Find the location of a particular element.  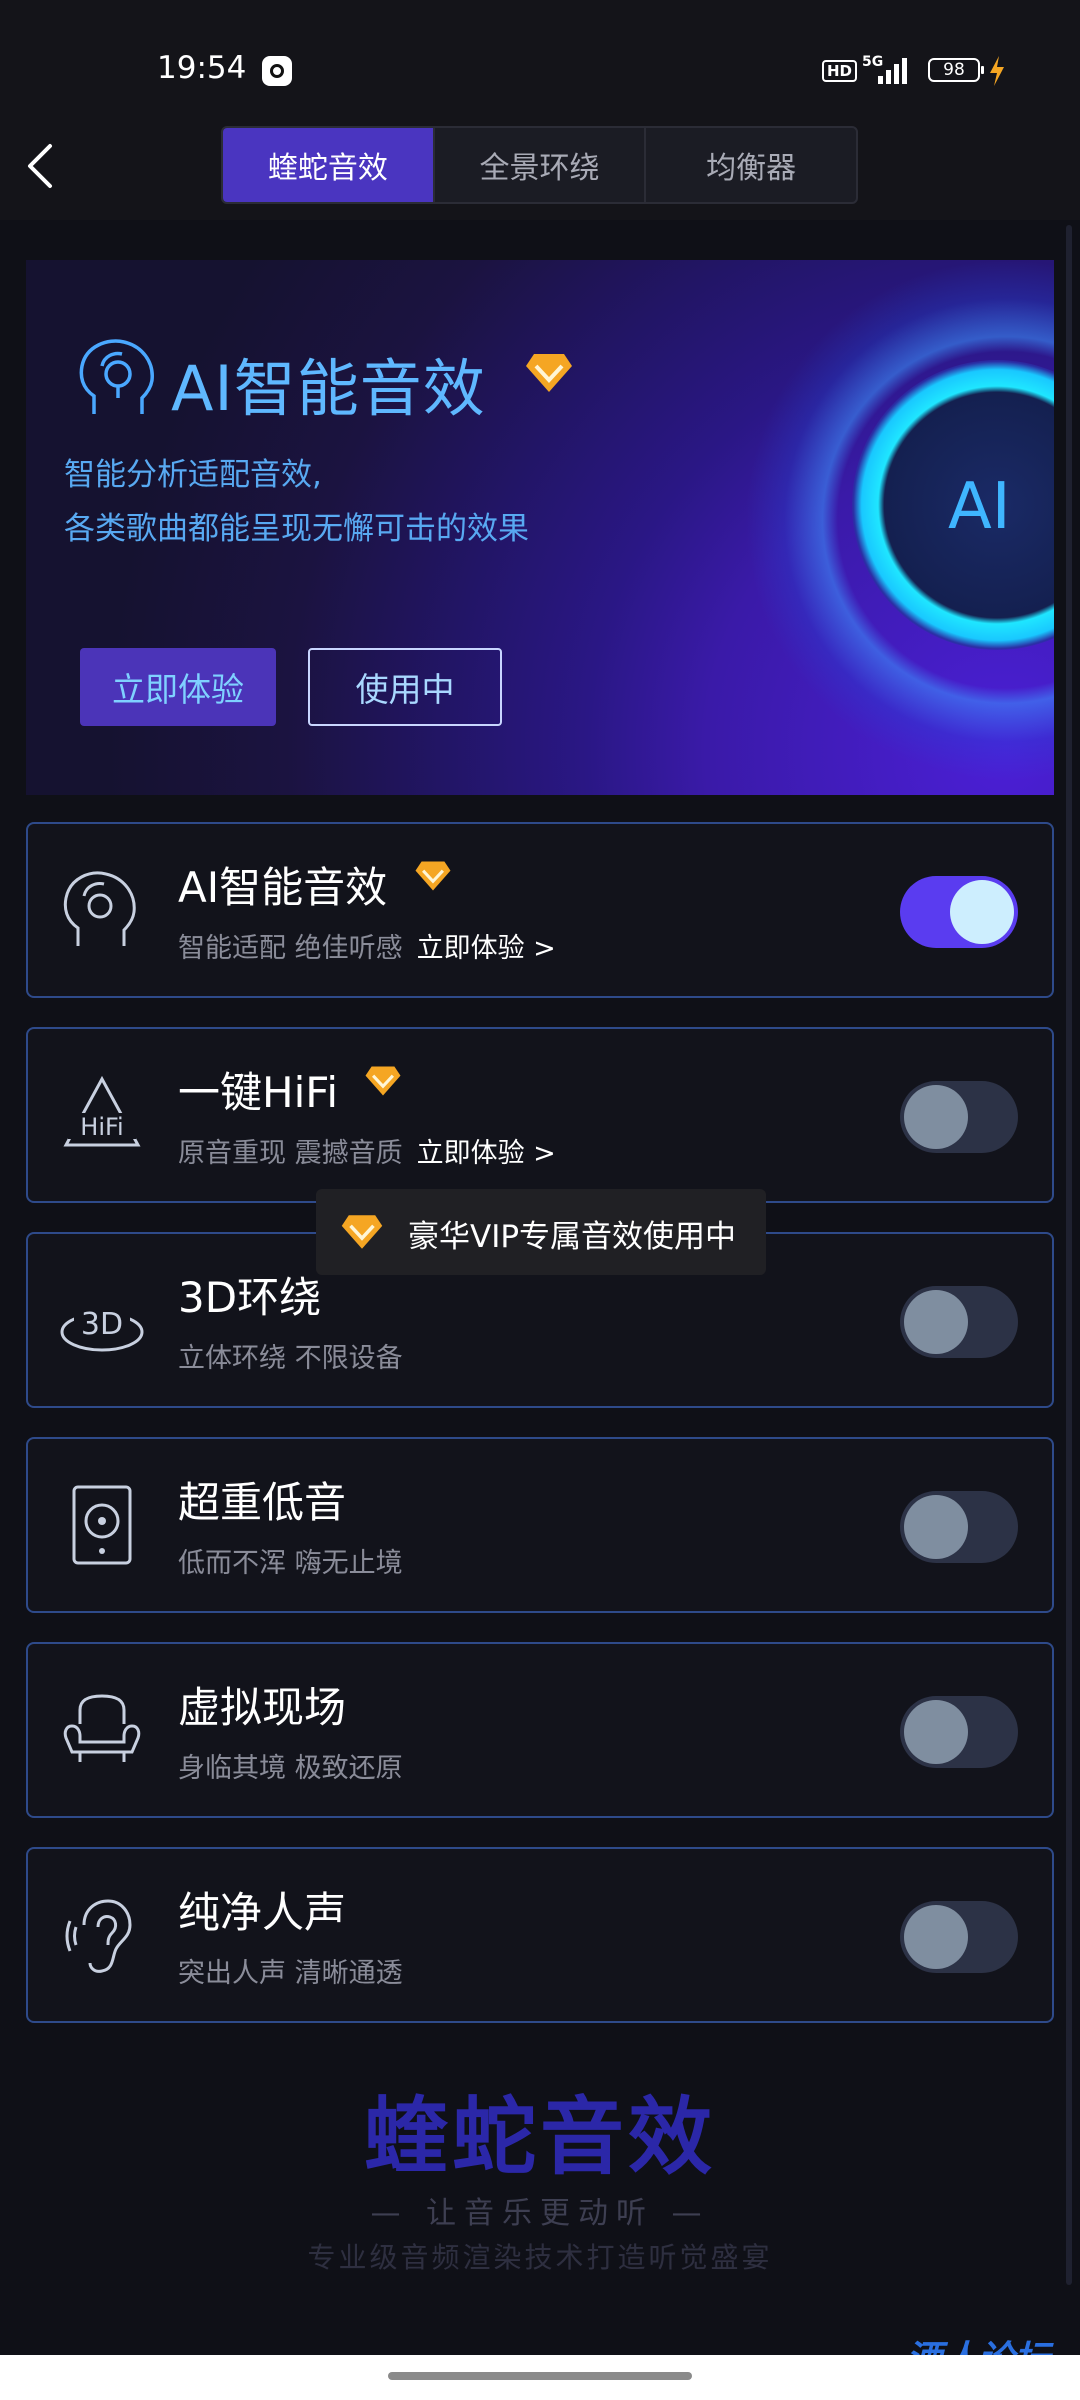

try-now-button: 立即体验 is located at coordinates (178, 687).